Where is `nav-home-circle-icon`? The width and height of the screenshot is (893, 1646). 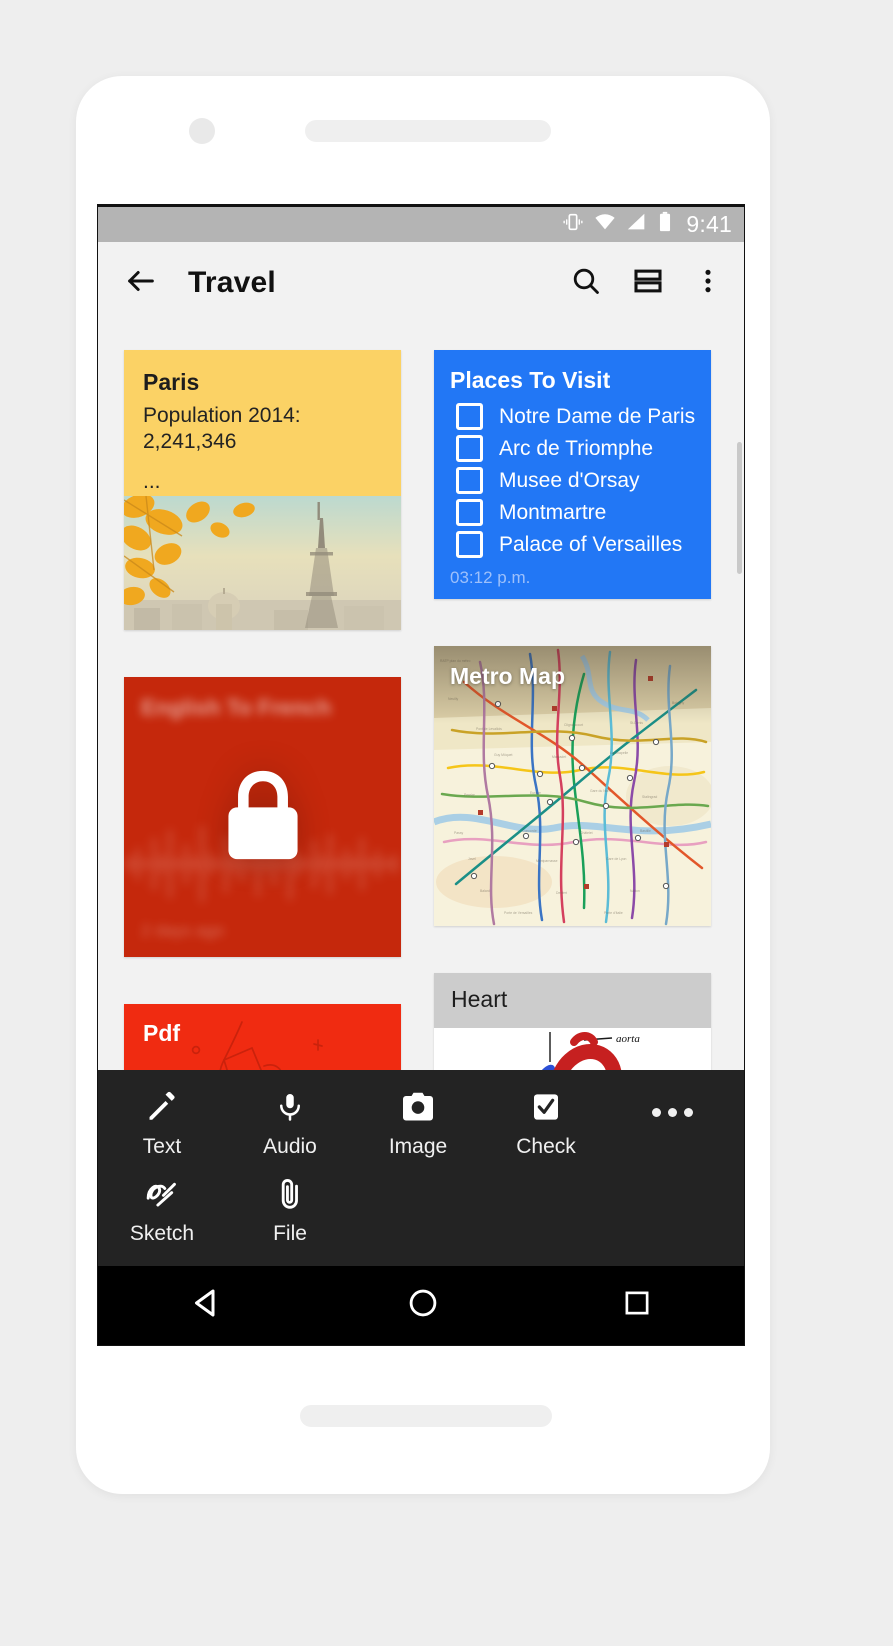 nav-home-circle-icon is located at coordinates (423, 1305).